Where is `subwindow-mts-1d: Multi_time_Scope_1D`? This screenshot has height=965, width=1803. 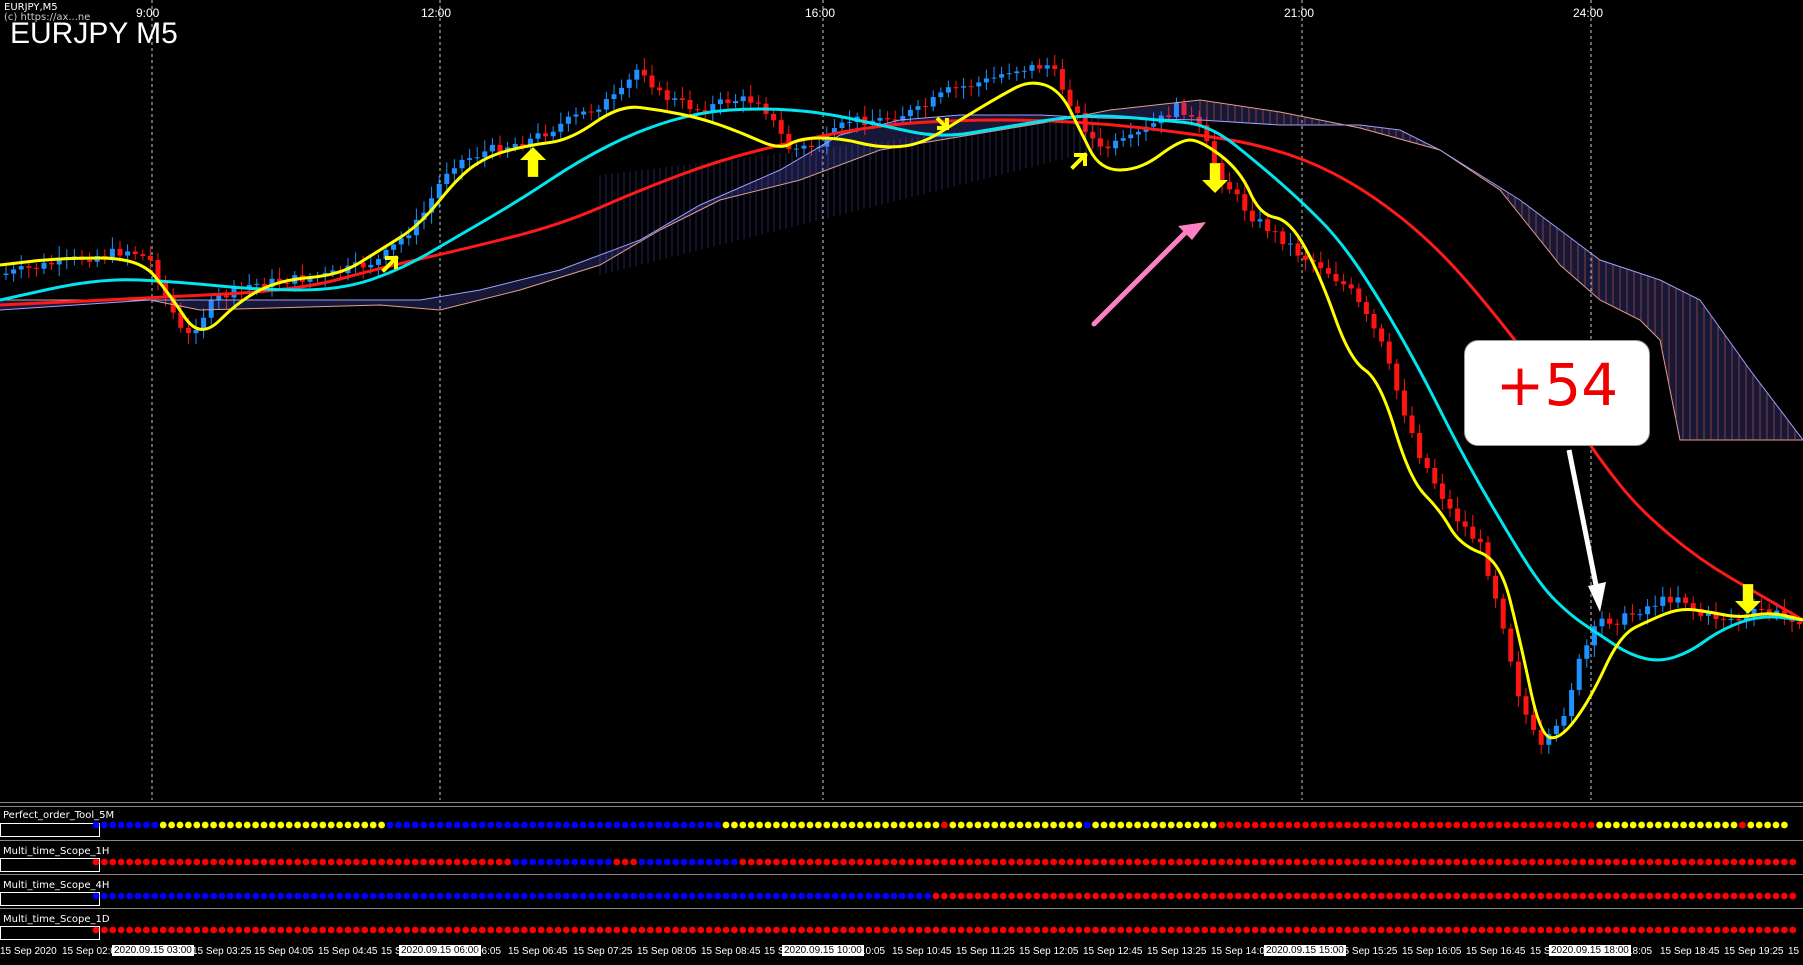 subwindow-mts-1d: Multi_time_Scope_1D is located at coordinates (901, 925).